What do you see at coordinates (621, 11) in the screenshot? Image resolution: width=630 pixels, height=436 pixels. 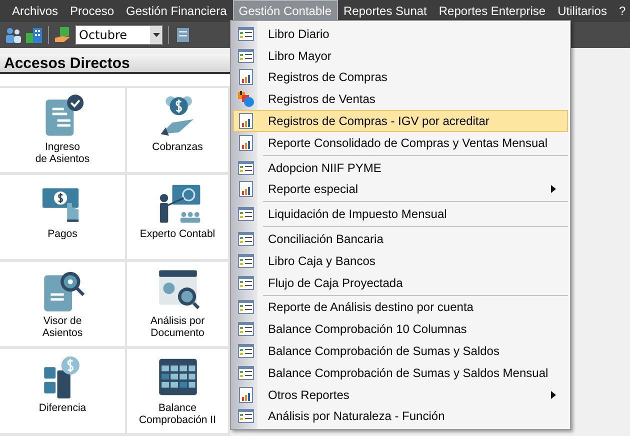 I see `menu-title: ?` at bounding box center [621, 11].